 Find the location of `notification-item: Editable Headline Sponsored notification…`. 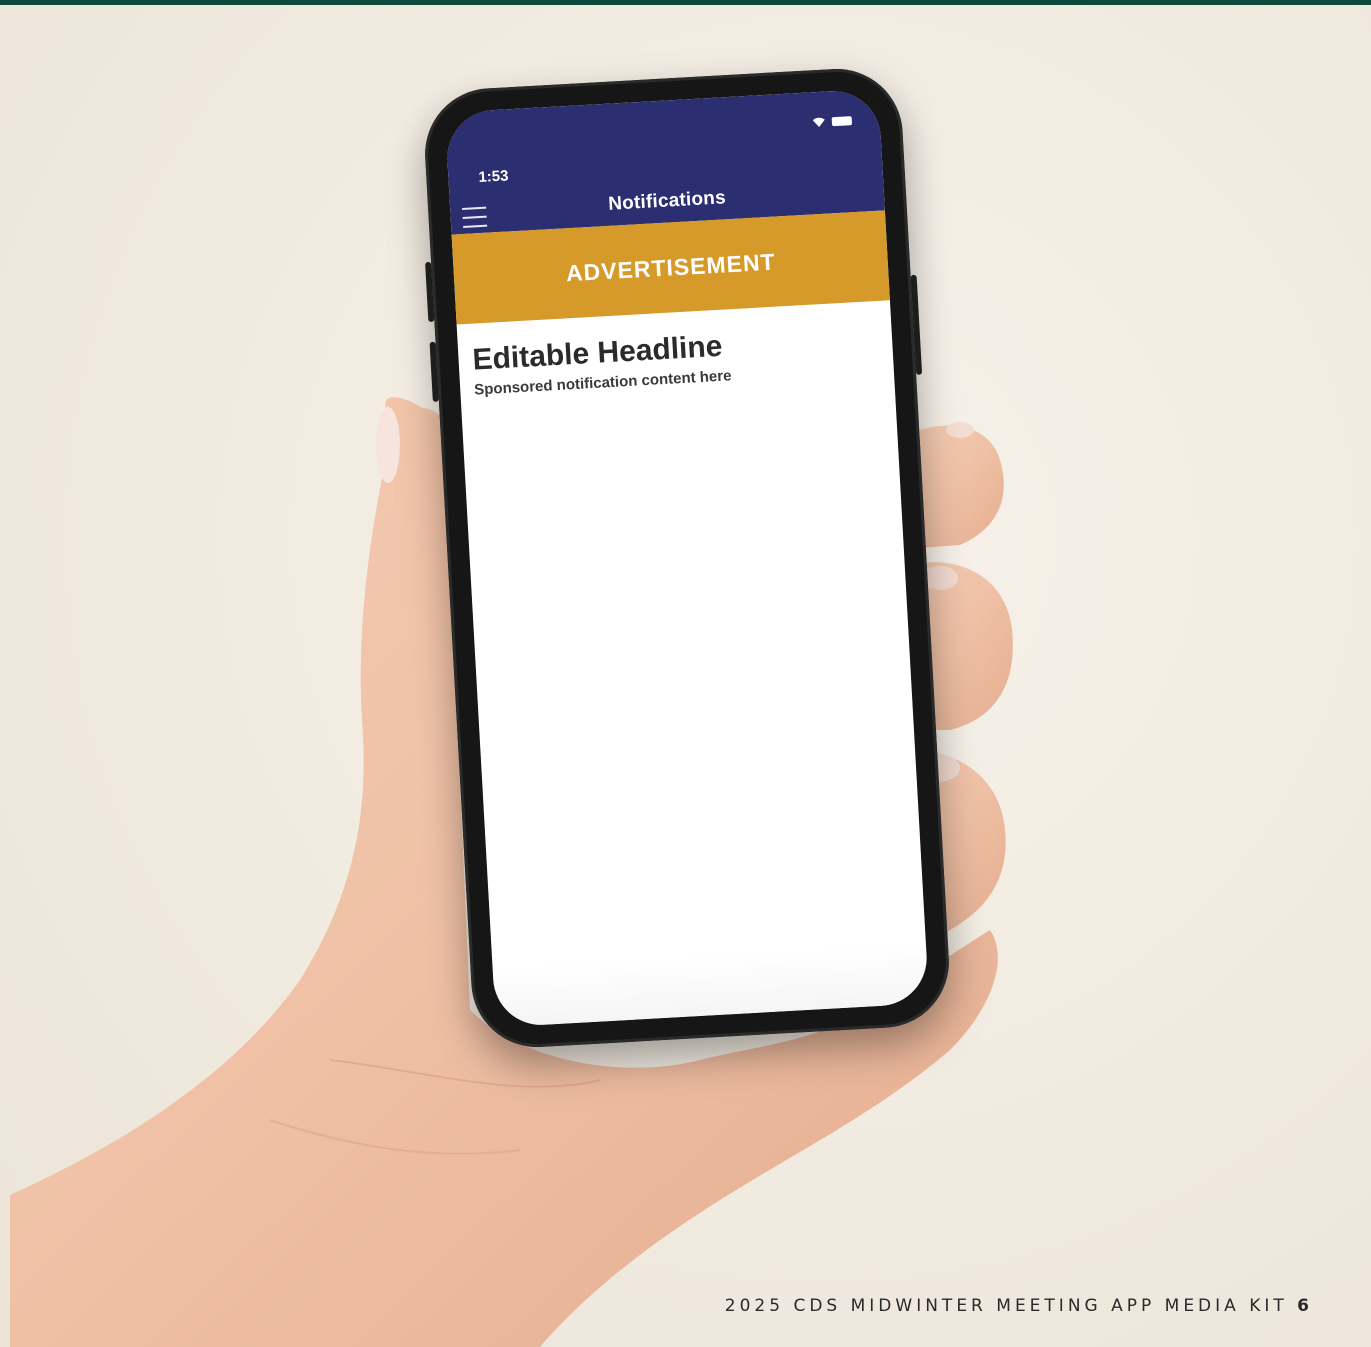

notification-item: Editable Headline Sponsored notification… is located at coordinates (676, 360).